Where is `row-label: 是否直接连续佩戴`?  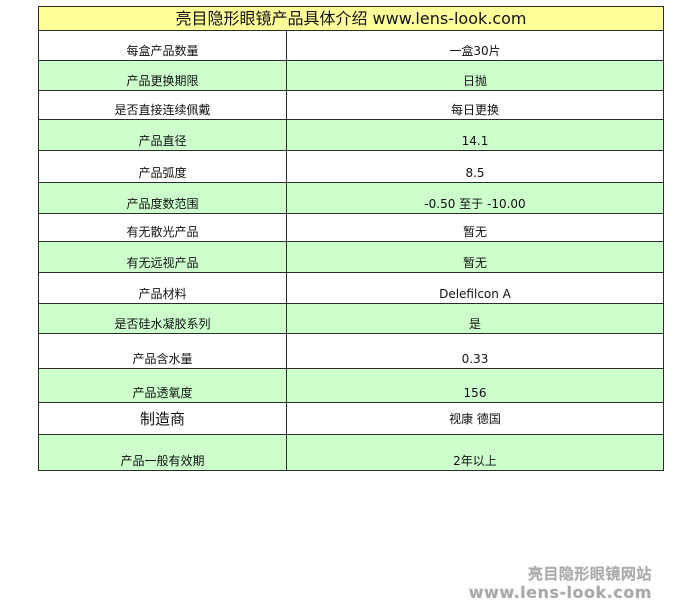
row-label: 是否直接连续佩戴 is located at coordinates (162, 105).